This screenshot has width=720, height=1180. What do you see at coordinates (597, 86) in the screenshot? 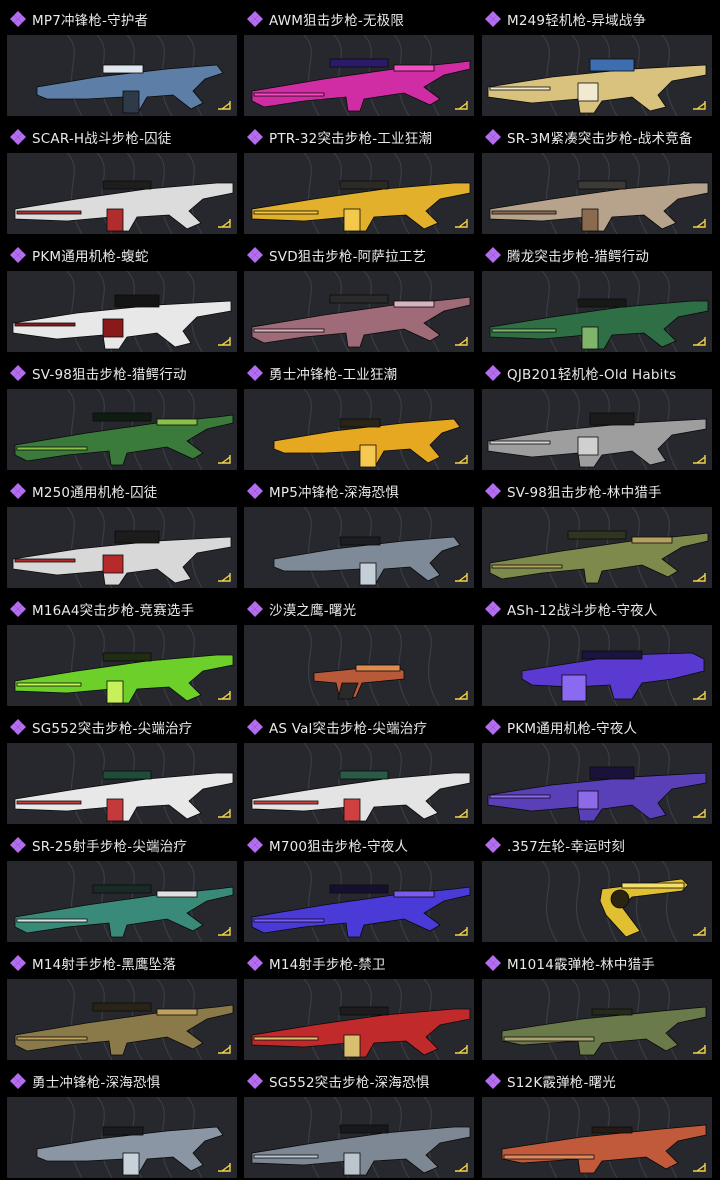
I see `lmg-weapon-icon` at bounding box center [597, 86].